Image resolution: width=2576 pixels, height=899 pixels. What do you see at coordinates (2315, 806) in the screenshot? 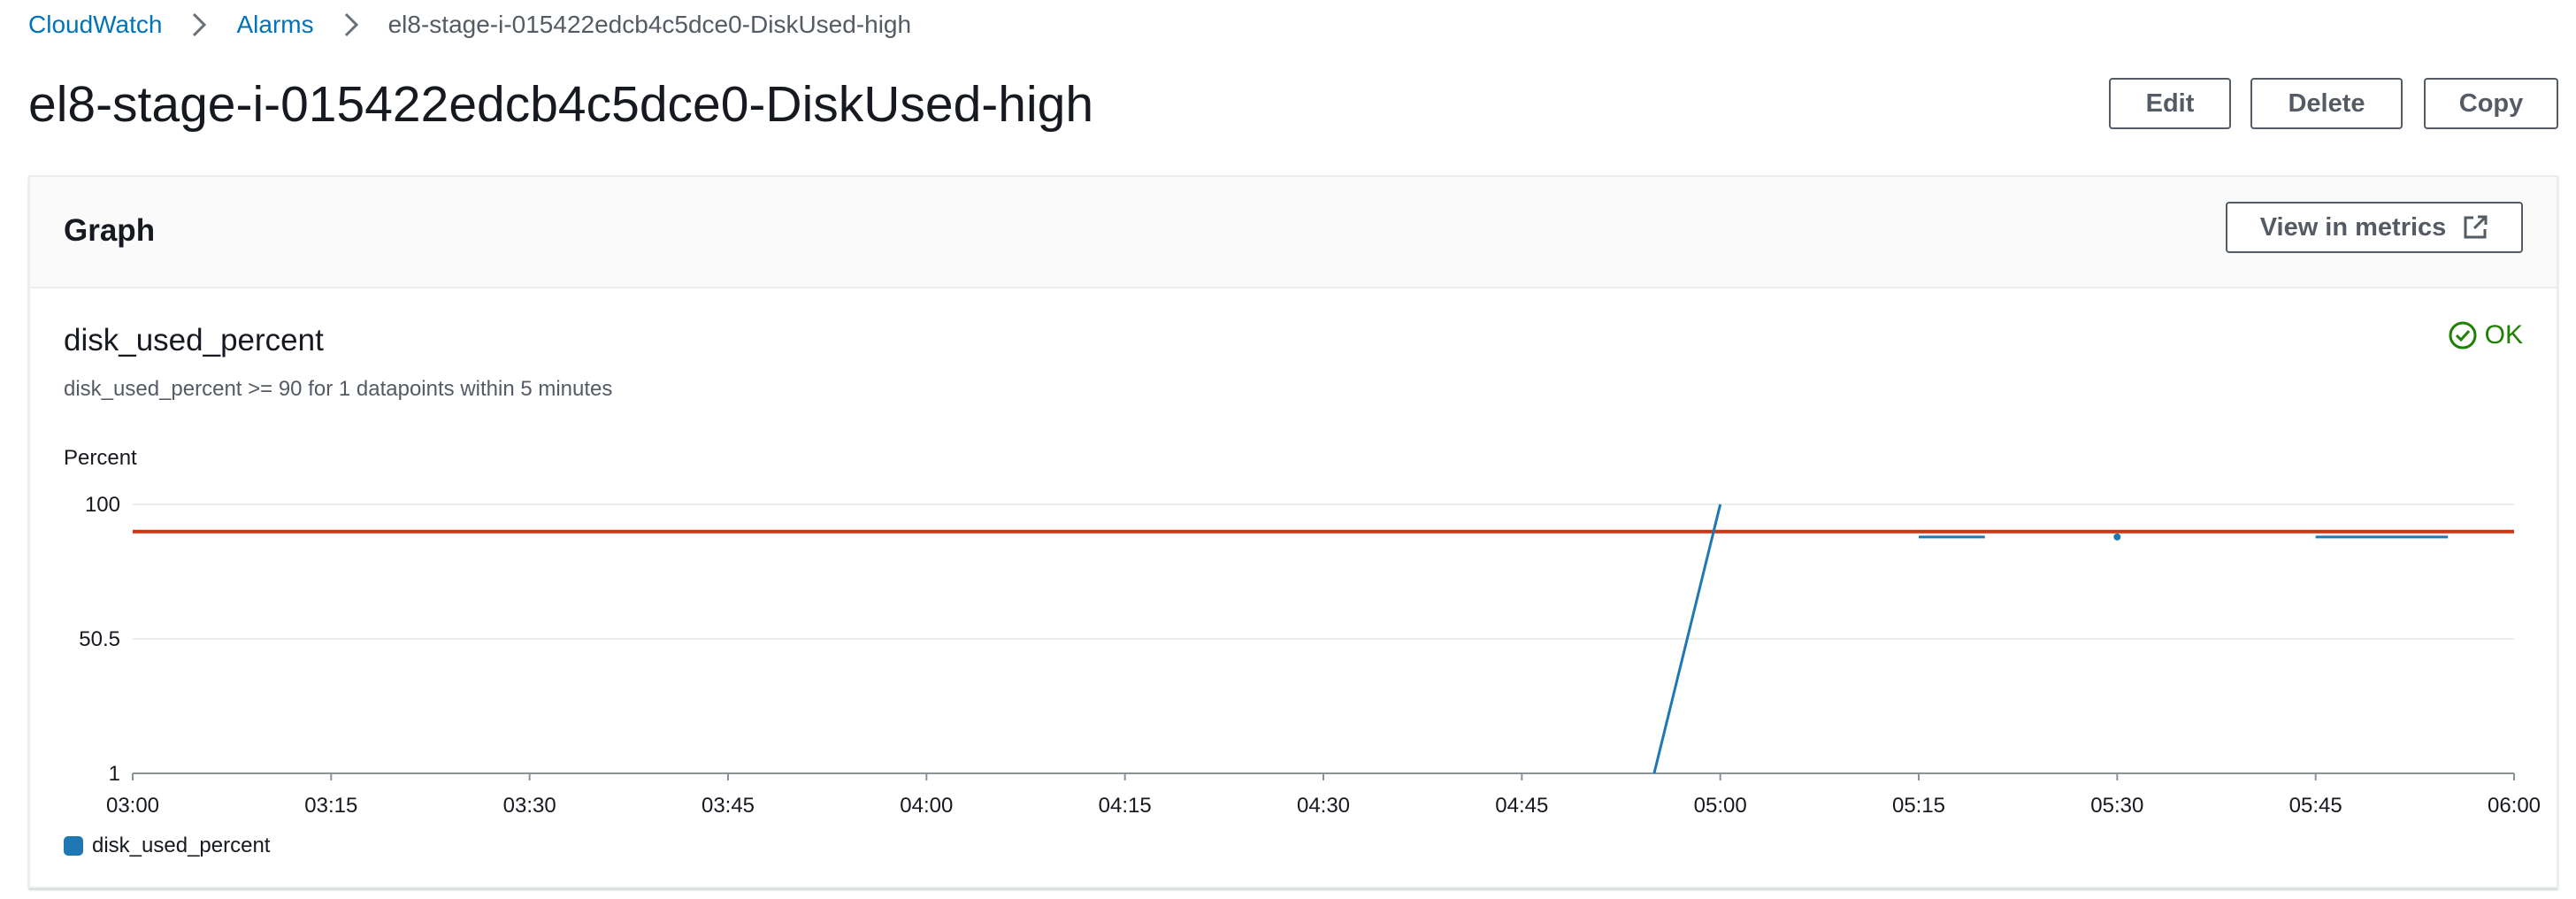
I see `x-tick-label: 05:45` at bounding box center [2315, 806].